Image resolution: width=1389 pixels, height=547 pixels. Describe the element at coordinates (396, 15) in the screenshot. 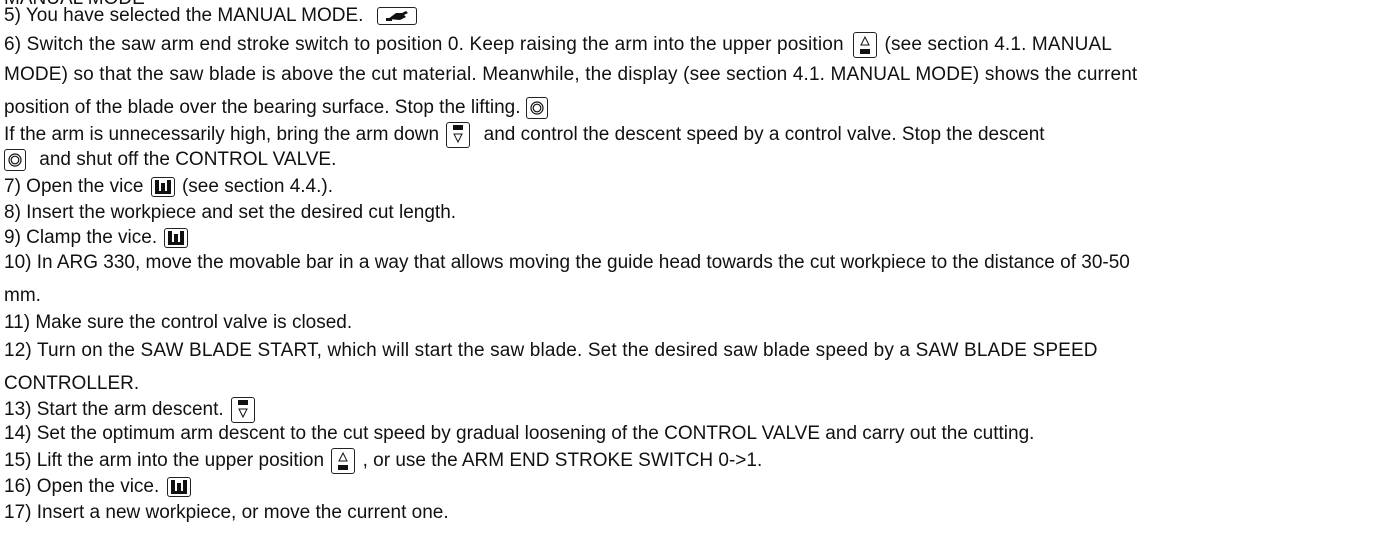

I see `hand-icon` at that location.